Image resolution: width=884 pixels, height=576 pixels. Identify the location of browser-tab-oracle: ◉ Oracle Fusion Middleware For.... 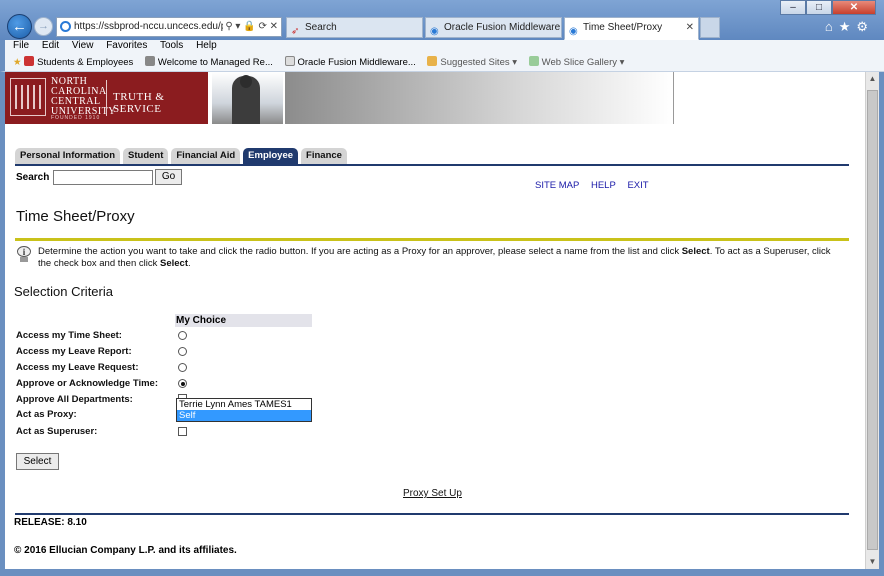
(493, 27).